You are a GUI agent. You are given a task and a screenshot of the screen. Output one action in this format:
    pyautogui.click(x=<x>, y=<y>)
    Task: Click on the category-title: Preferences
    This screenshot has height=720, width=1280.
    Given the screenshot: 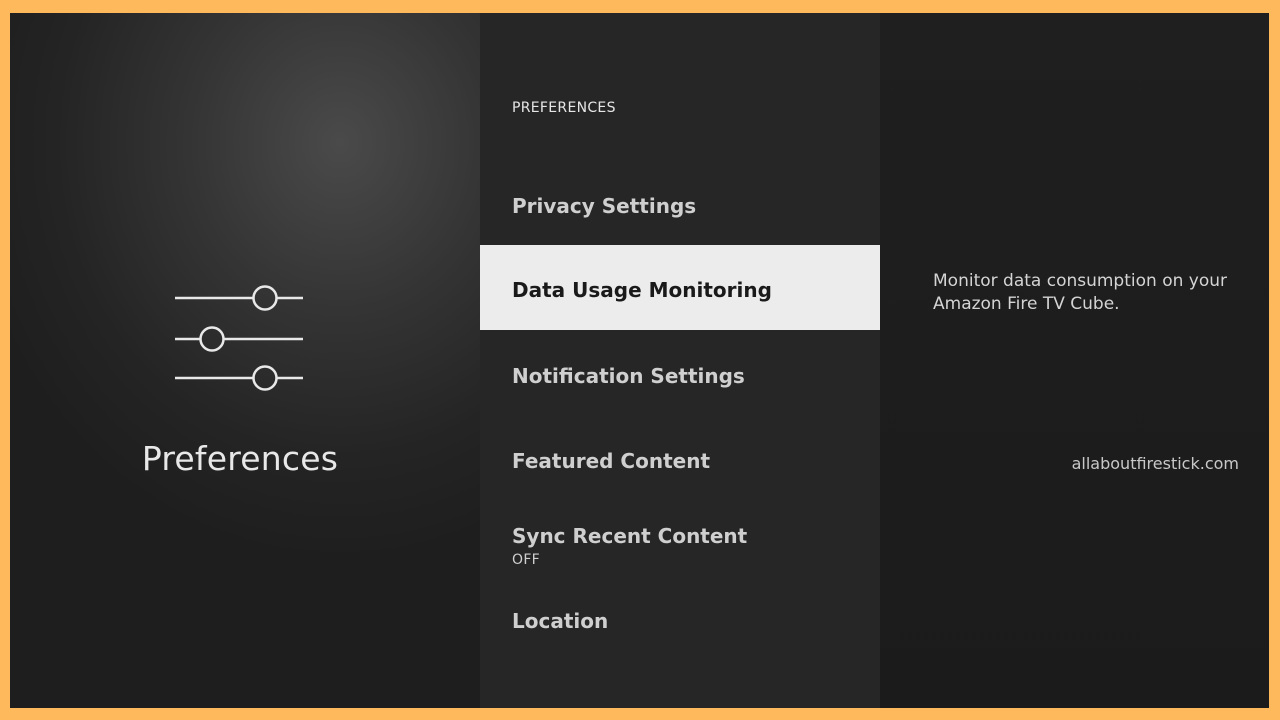 What is the action you would take?
    pyautogui.click(x=240, y=458)
    